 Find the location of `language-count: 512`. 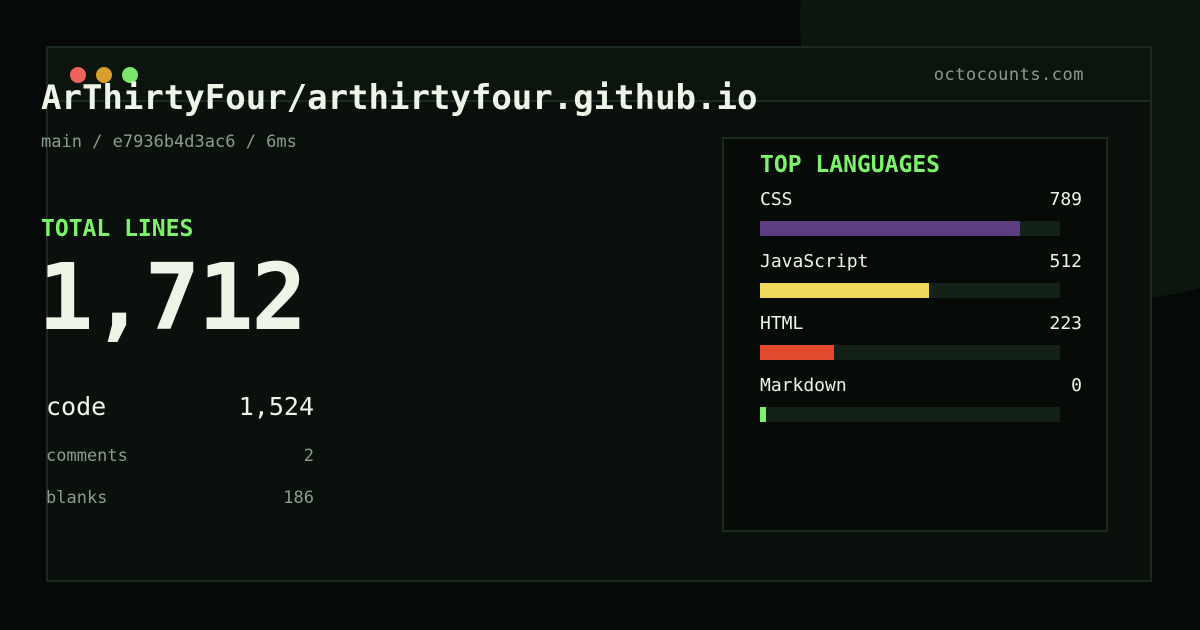

language-count: 512 is located at coordinates (1065, 261).